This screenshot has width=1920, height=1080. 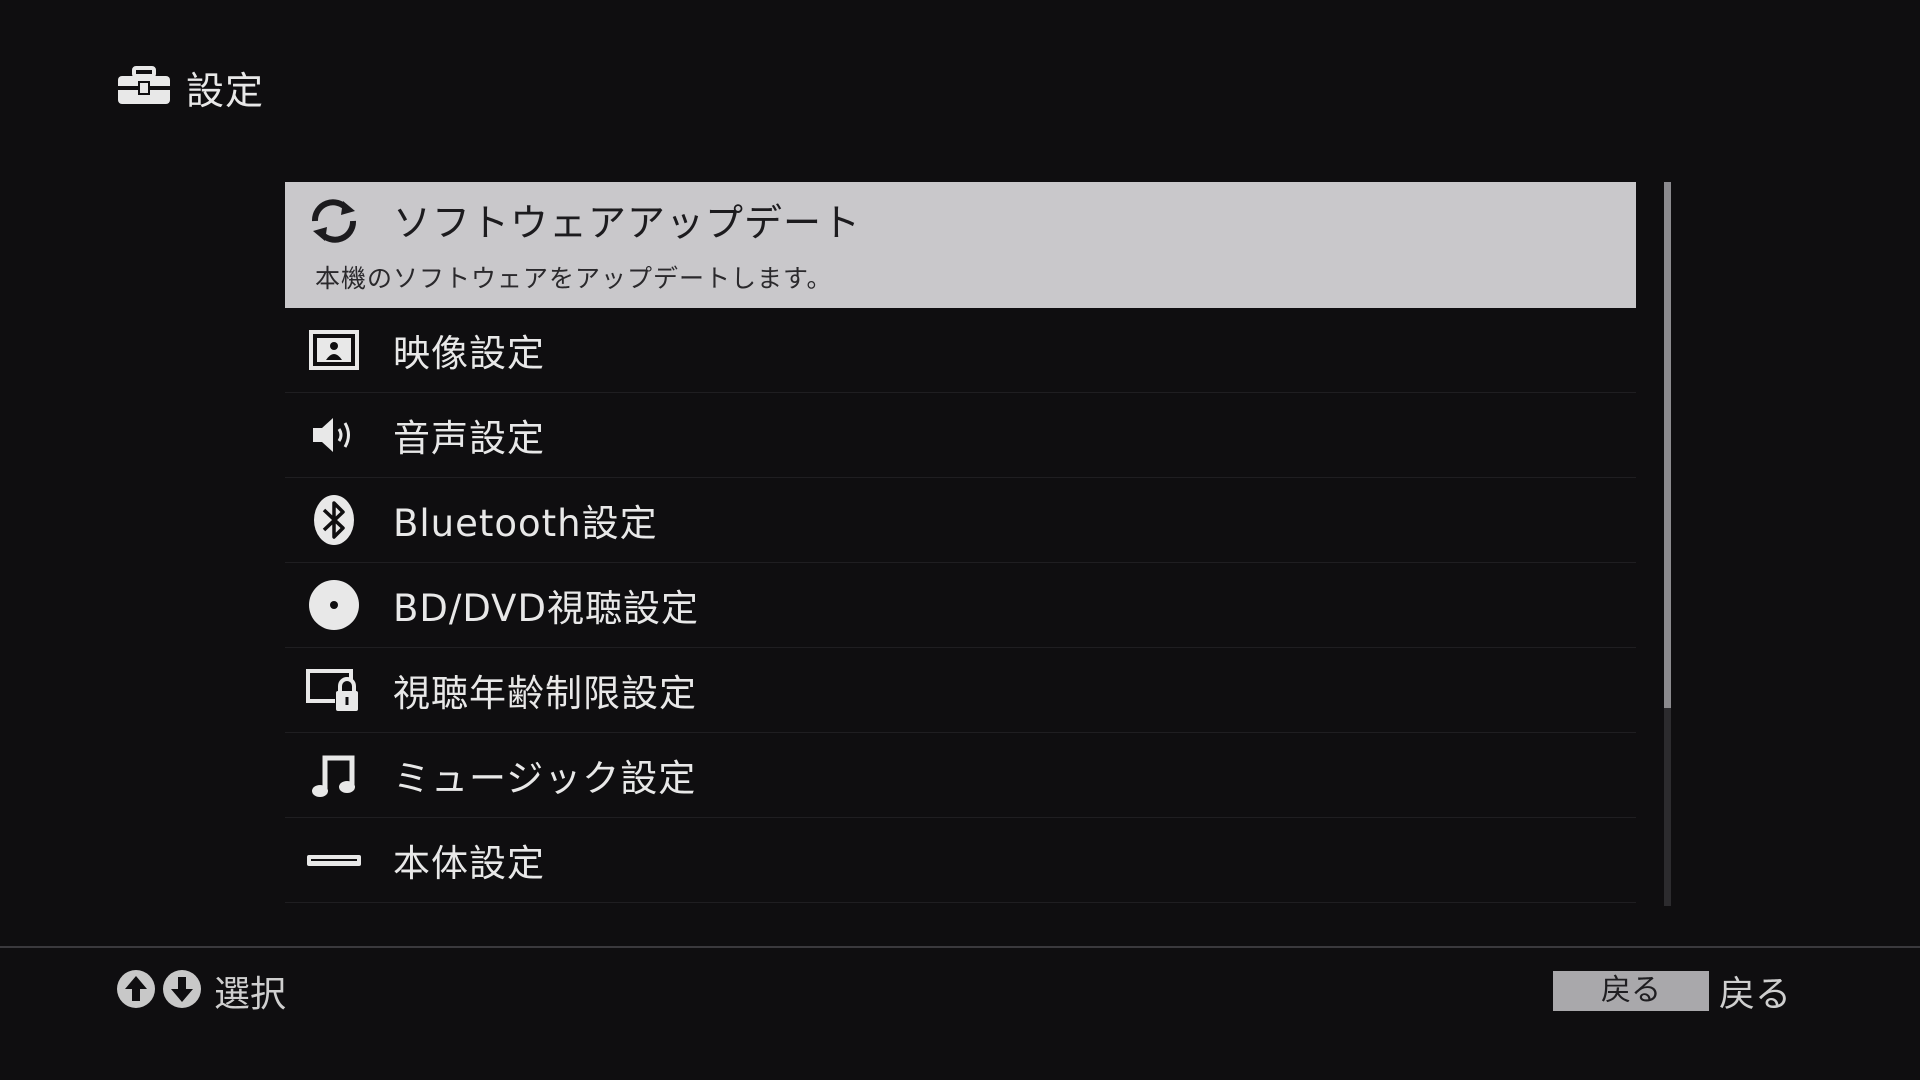 I want to click on menu-item-bluetooth-settings: Bluetooth設定, so click(x=960, y=520).